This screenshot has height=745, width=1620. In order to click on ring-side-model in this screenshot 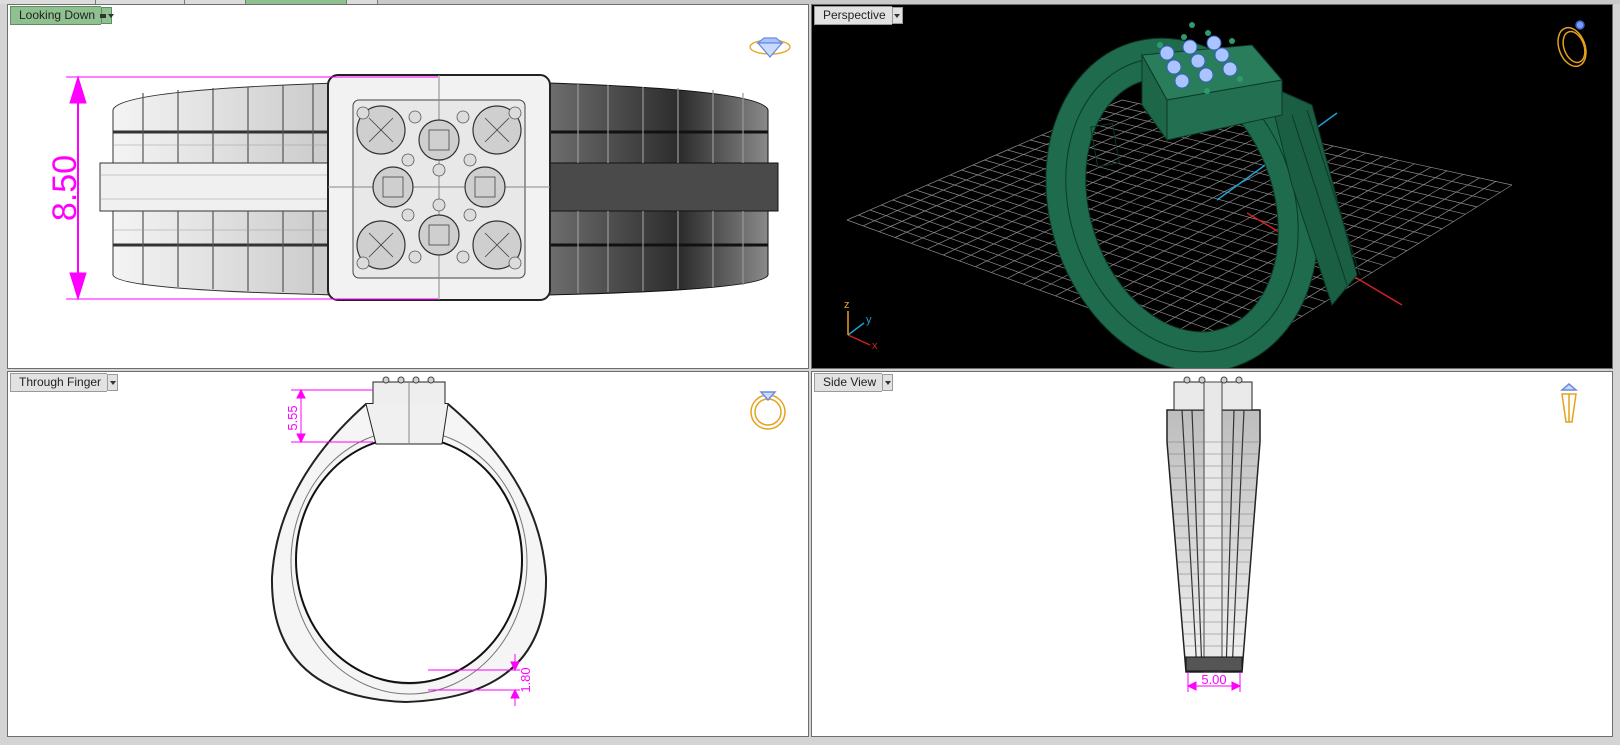, I will do `click(1213, 524)`.